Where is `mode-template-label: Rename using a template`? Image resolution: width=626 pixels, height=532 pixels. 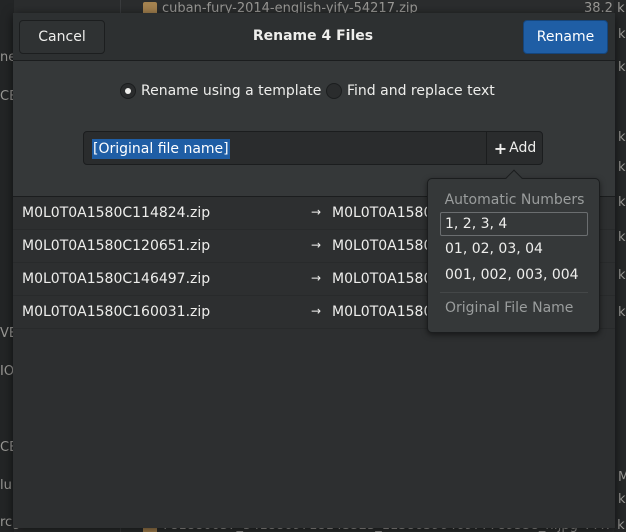 mode-template-label: Rename using a template is located at coordinates (231, 91).